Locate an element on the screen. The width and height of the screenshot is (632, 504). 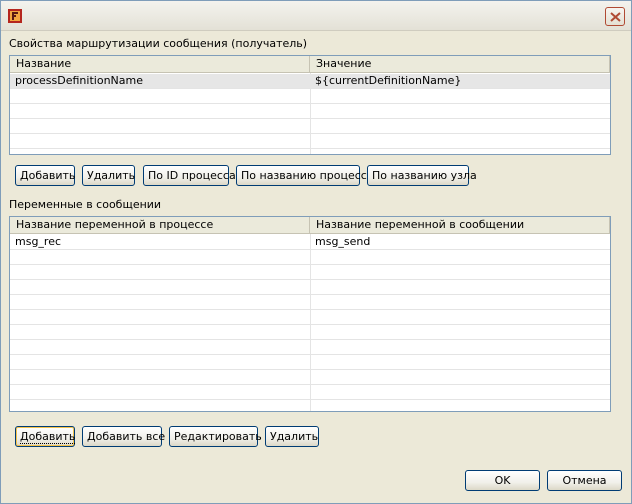
routing-table-header: Название Значение is located at coordinates (310, 64).